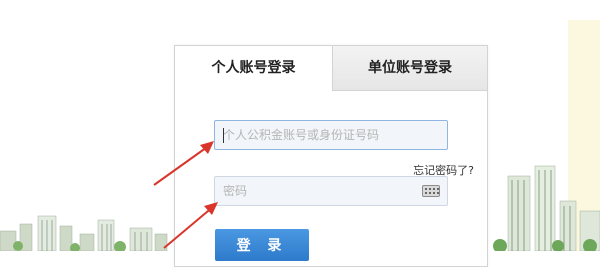 The width and height of the screenshot is (600, 267). I want to click on building-illustration-left, so click(90, 228).